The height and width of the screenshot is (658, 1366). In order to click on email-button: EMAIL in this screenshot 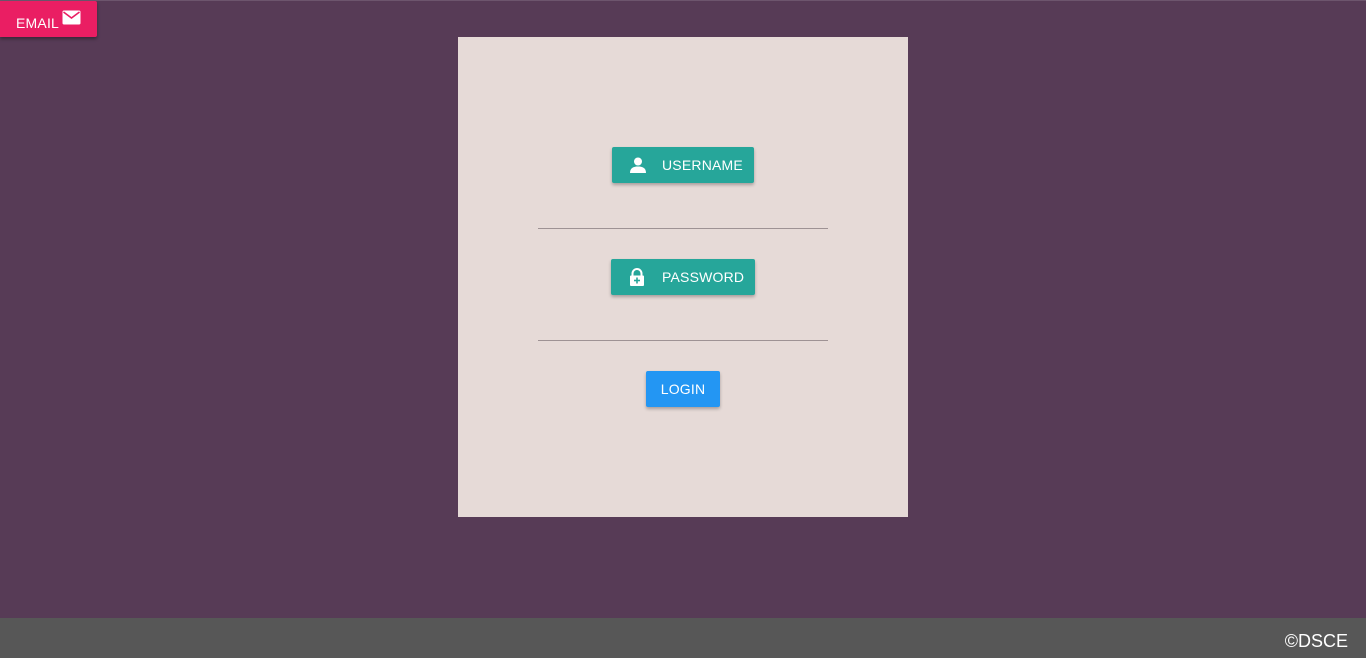, I will do `click(48, 19)`.